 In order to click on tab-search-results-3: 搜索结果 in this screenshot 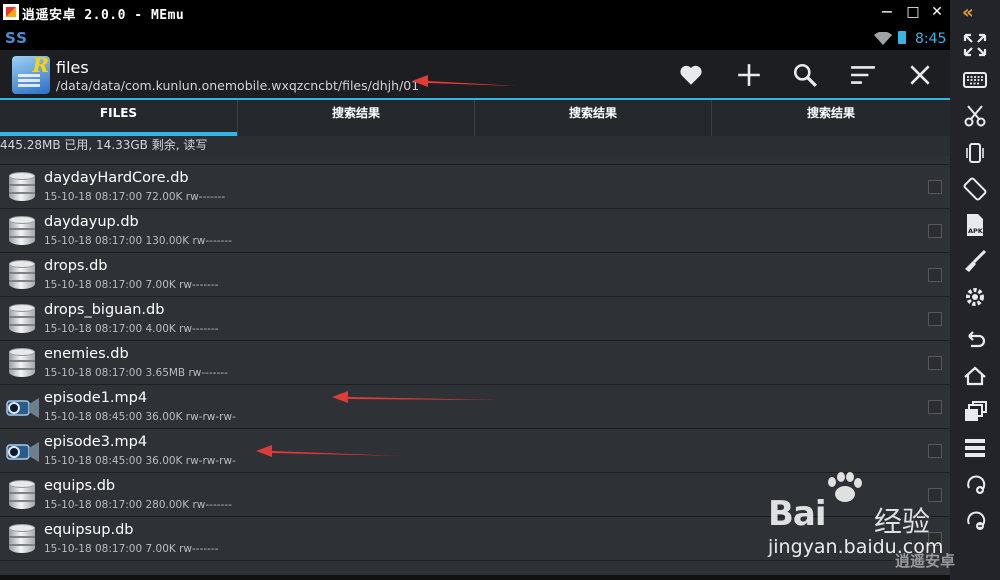, I will do `click(830, 118)`.